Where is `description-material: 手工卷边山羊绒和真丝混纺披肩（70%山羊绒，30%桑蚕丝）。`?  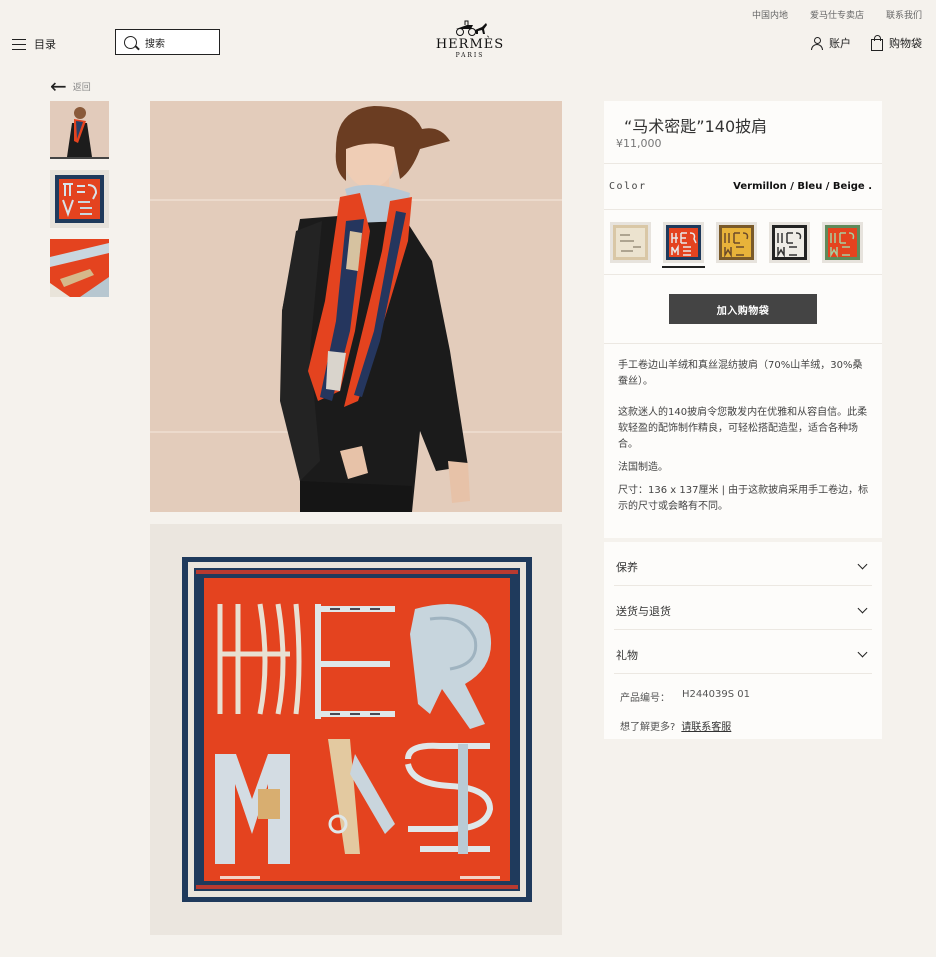 description-material: 手工卷边山羊绒和真丝混纺披肩（70%山羊绒，30%桑蚕丝）。 is located at coordinates (740, 373).